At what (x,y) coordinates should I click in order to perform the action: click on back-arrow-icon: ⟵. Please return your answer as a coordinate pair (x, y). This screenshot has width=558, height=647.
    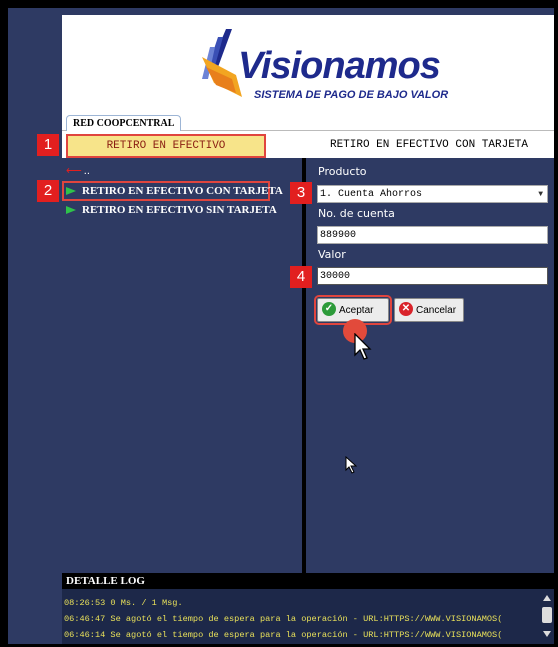
    Looking at the image, I should click on (74, 171).